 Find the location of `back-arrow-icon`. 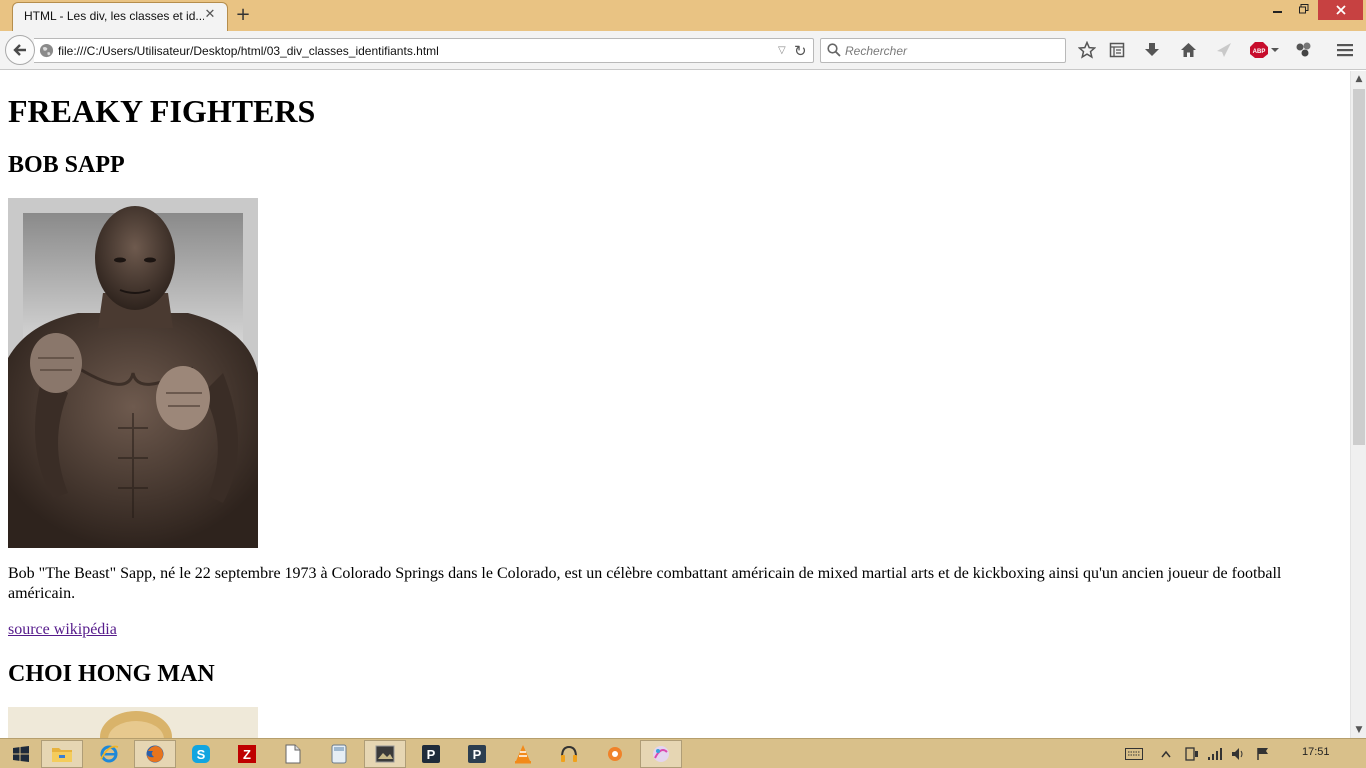

back-arrow-icon is located at coordinates (19, 50).